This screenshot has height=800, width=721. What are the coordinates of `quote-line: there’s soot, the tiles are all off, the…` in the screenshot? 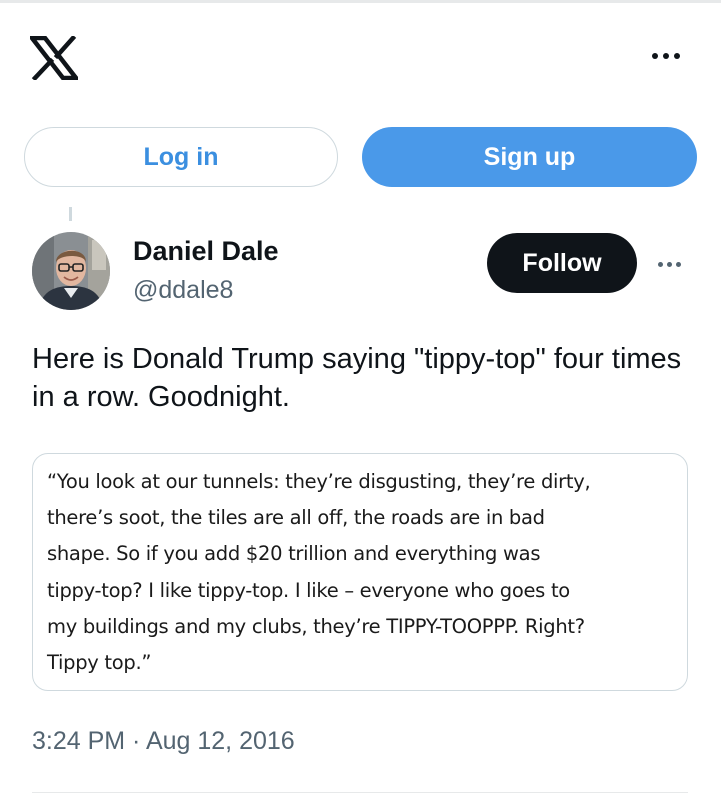 It's located at (296, 518).